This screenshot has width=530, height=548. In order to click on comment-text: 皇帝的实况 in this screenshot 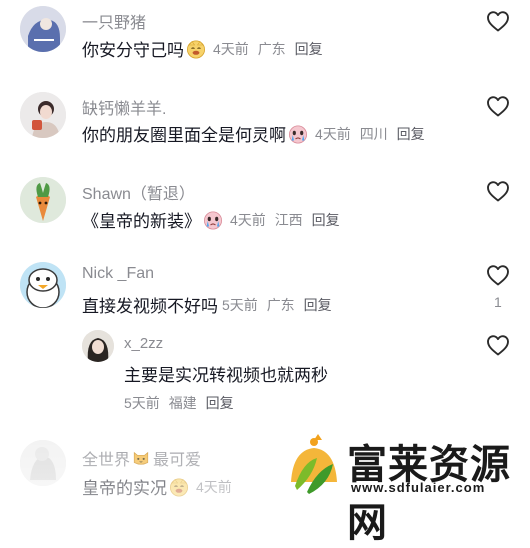, I will do `click(124, 488)`.